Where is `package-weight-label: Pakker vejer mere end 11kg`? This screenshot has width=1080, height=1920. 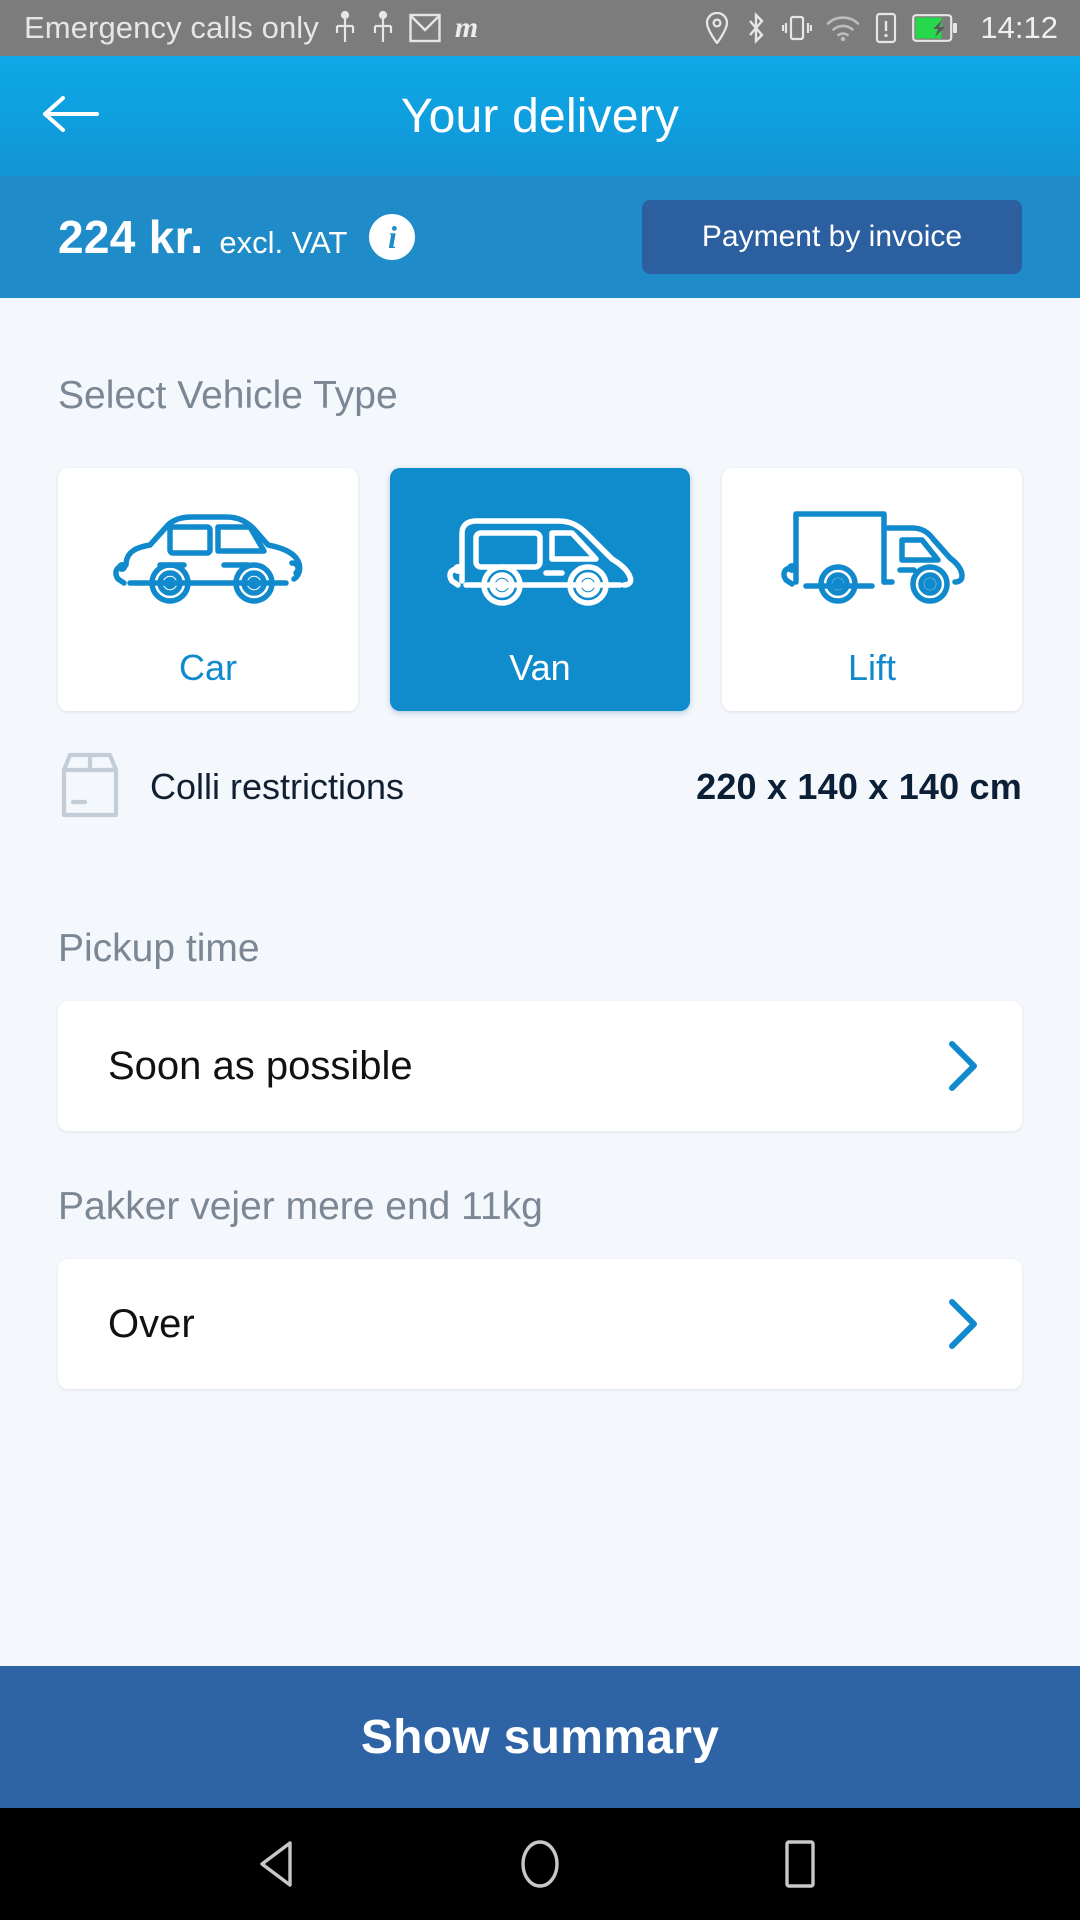
package-weight-label: Pakker vejer mere end 11kg is located at coordinates (300, 1206).